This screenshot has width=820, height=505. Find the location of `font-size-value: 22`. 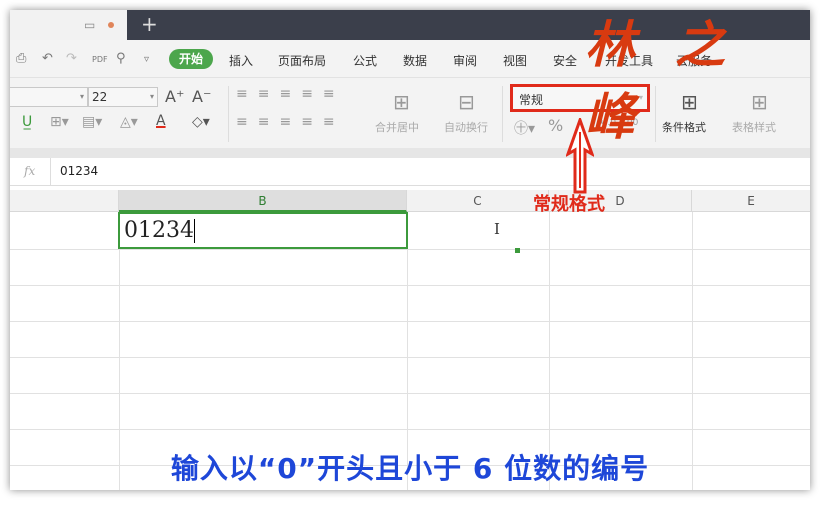

font-size-value: 22 is located at coordinates (100, 97).